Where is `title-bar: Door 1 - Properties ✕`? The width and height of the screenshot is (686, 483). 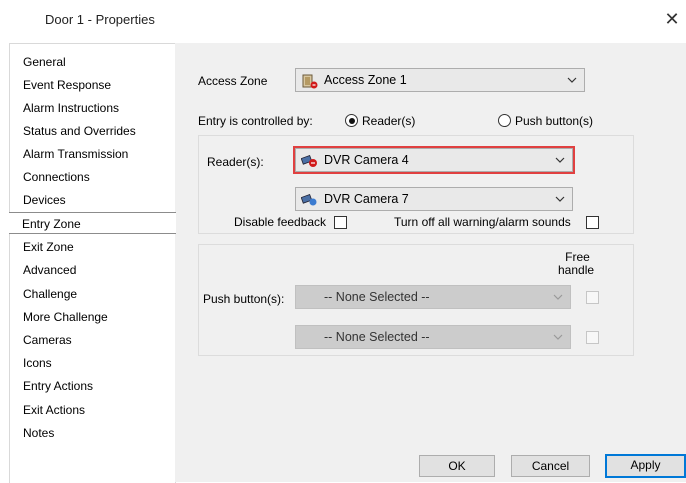
title-bar: Door 1 - Properties ✕ is located at coordinates (343, 20).